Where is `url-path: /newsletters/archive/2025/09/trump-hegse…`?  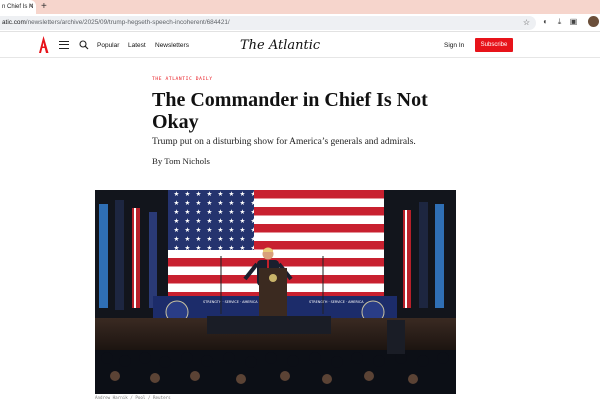
url-path: /newsletters/archive/2025/09/trump-hegse… is located at coordinates (127, 22).